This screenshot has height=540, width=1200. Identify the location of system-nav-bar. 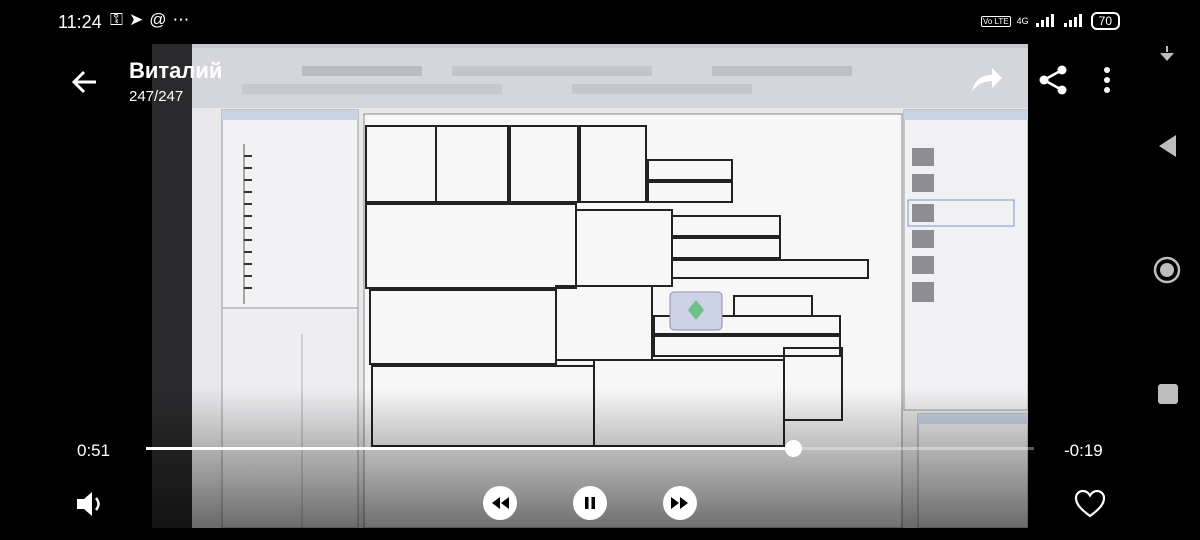
(1164, 270).